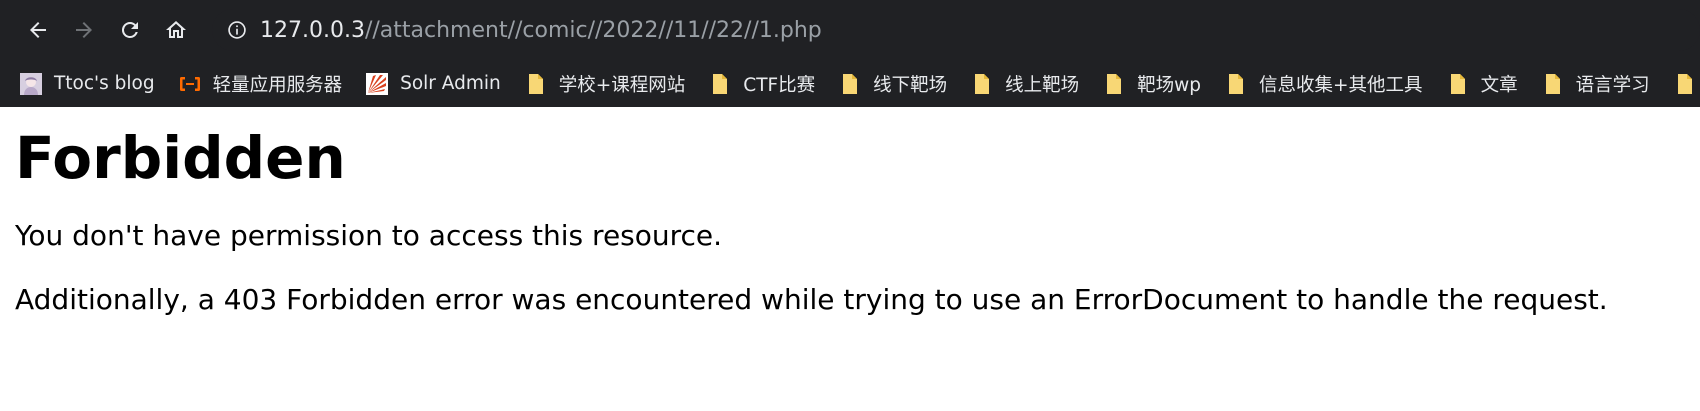 The width and height of the screenshot is (1700, 411). I want to click on bookmark-folder-range-wp: 靶场wp, so click(1152, 84).